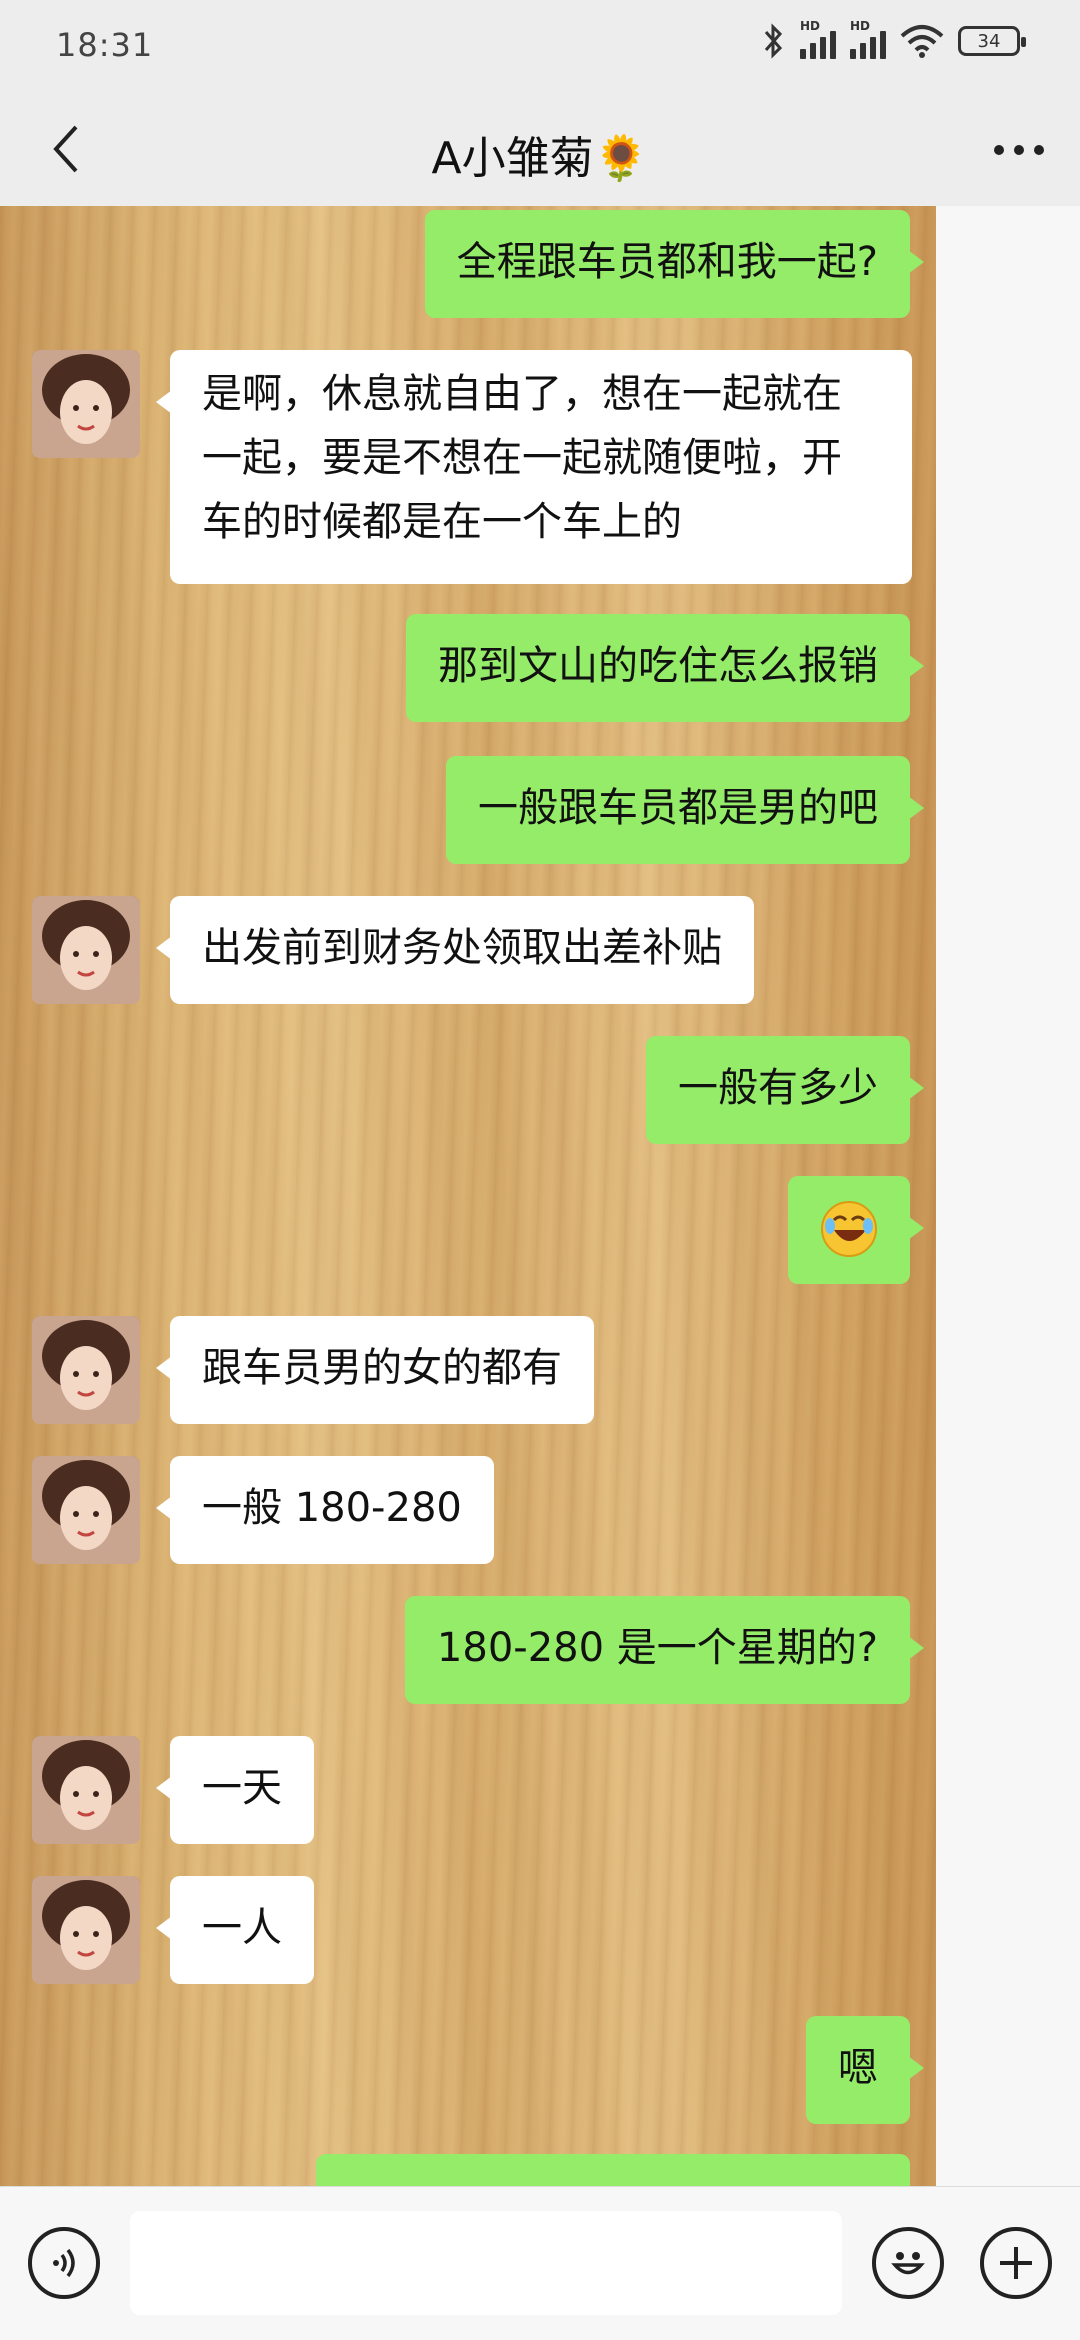  I want to click on cell-signal-2-icon: HD, so click(868, 39).